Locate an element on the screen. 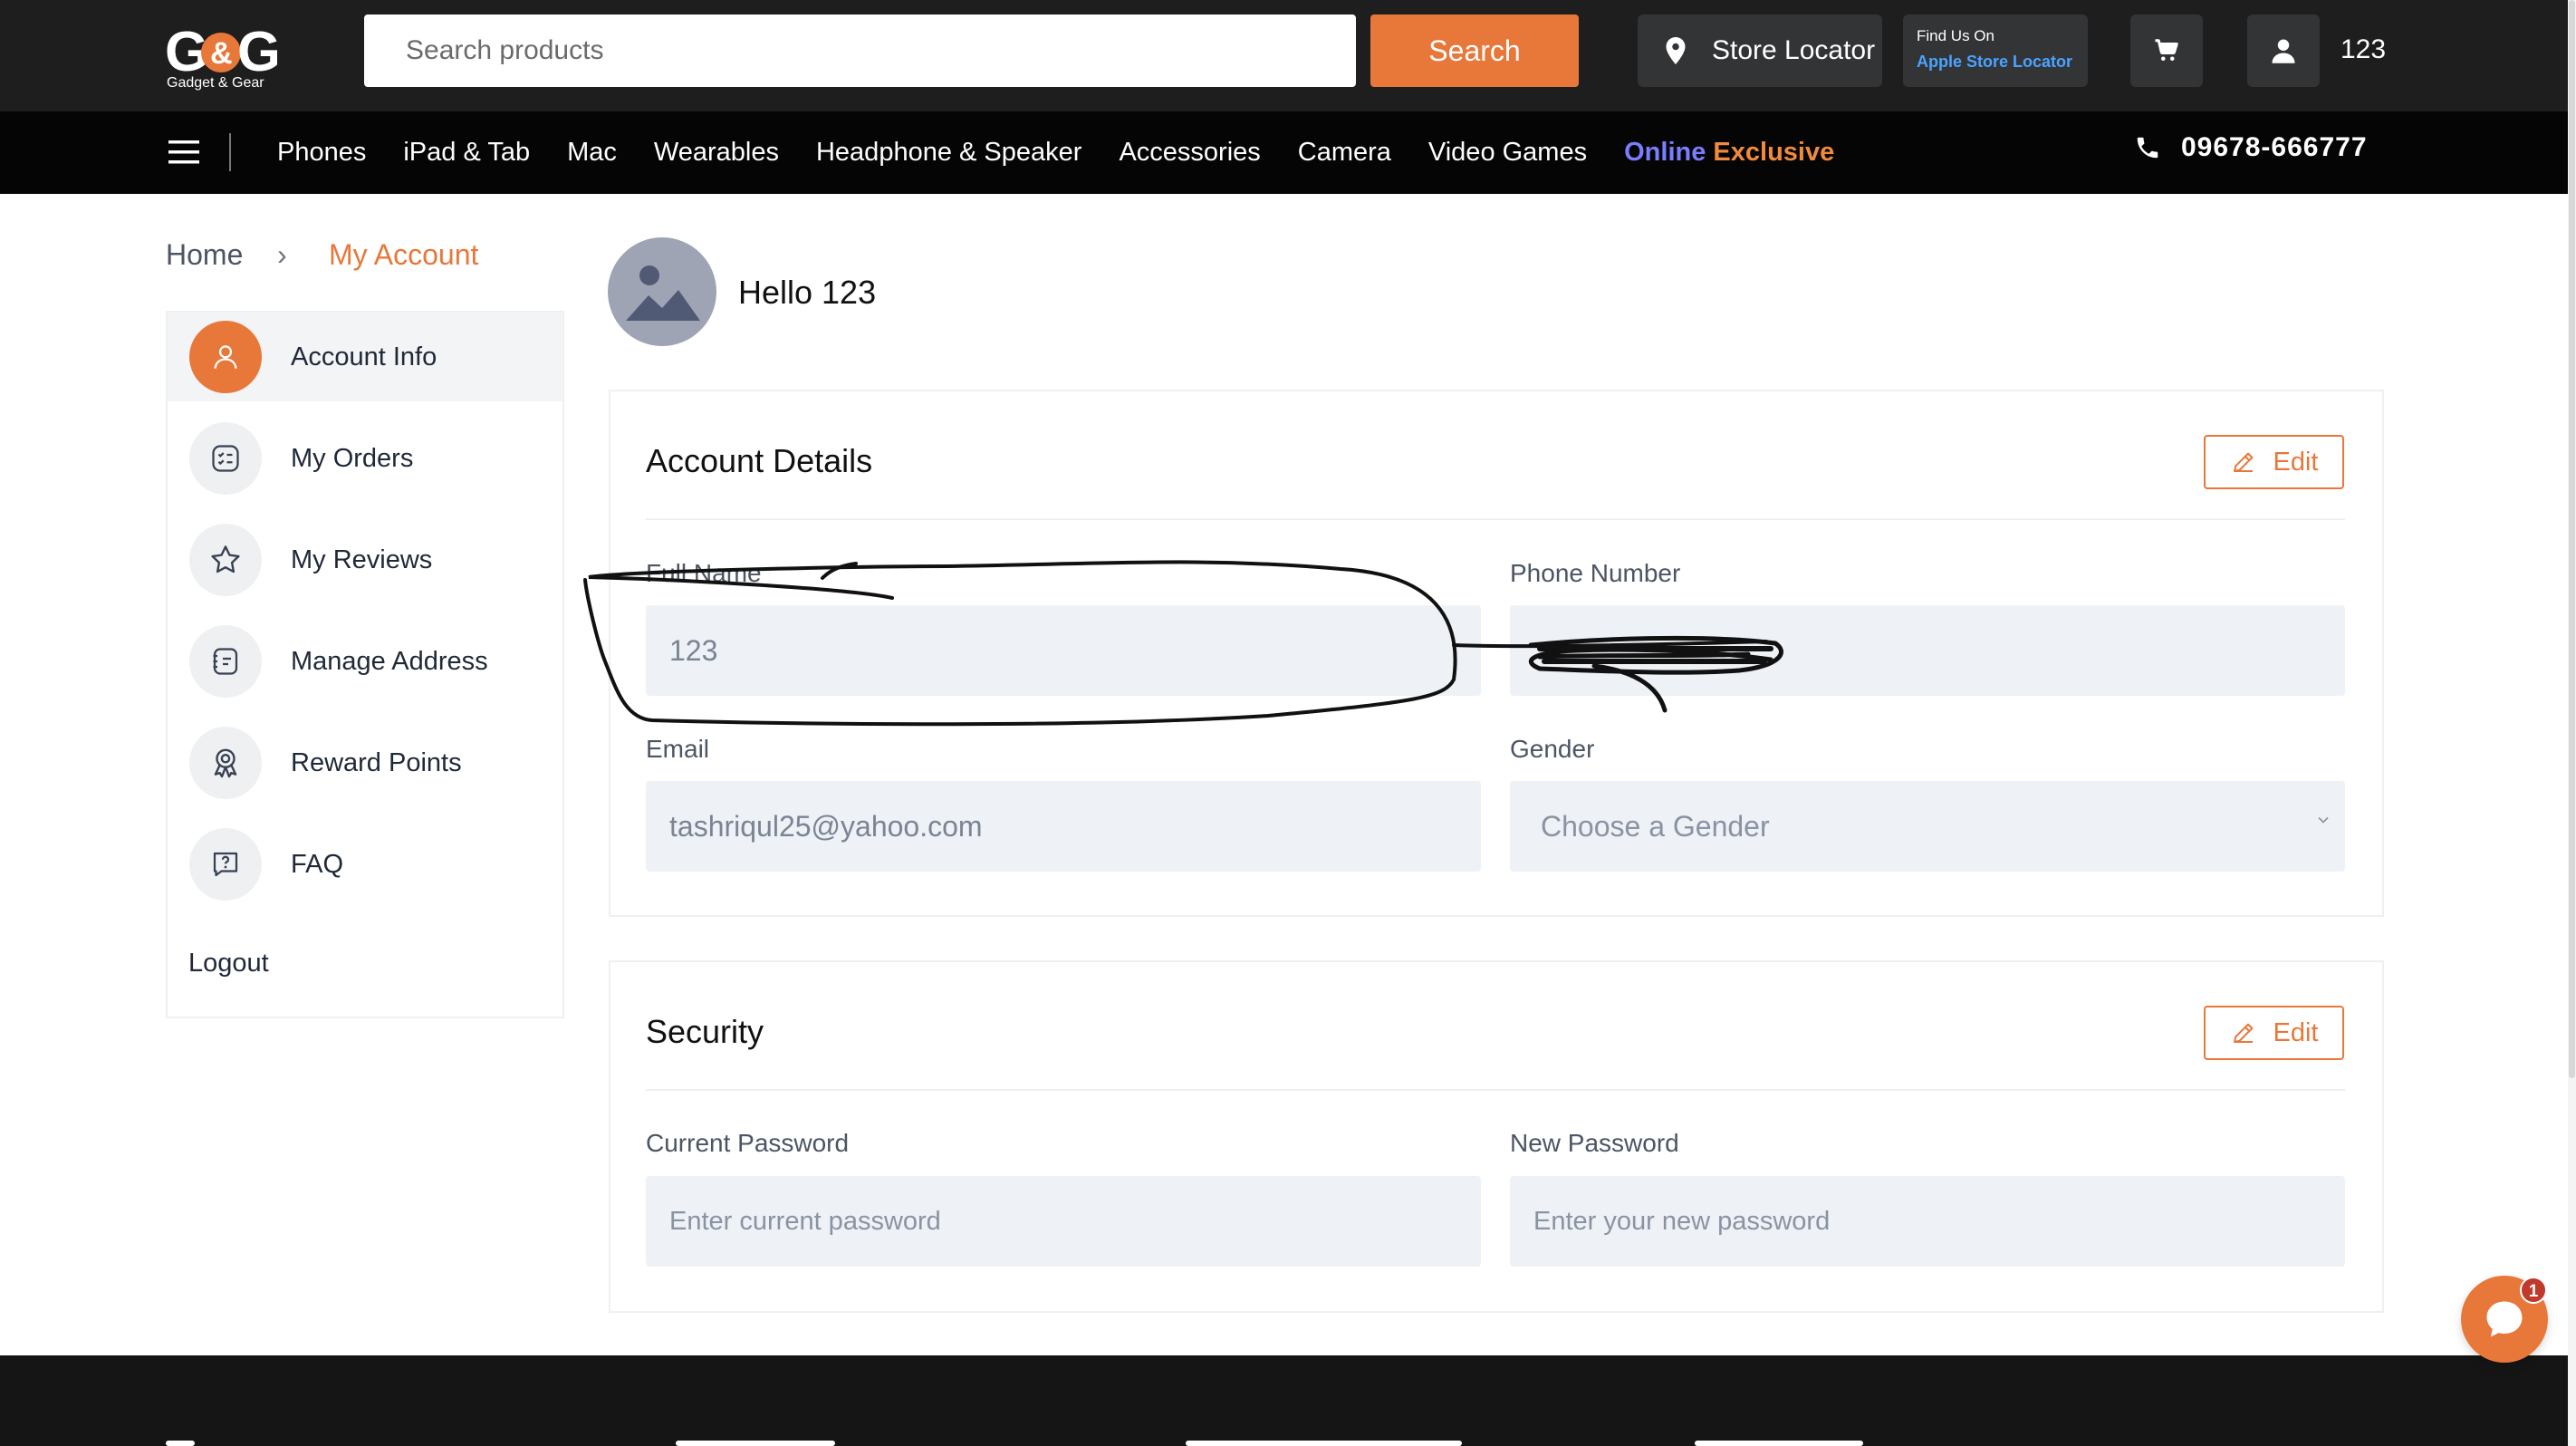 The width and height of the screenshot is (2576, 1446). sidebar-item-account-info: Account Info is located at coordinates (365, 357).